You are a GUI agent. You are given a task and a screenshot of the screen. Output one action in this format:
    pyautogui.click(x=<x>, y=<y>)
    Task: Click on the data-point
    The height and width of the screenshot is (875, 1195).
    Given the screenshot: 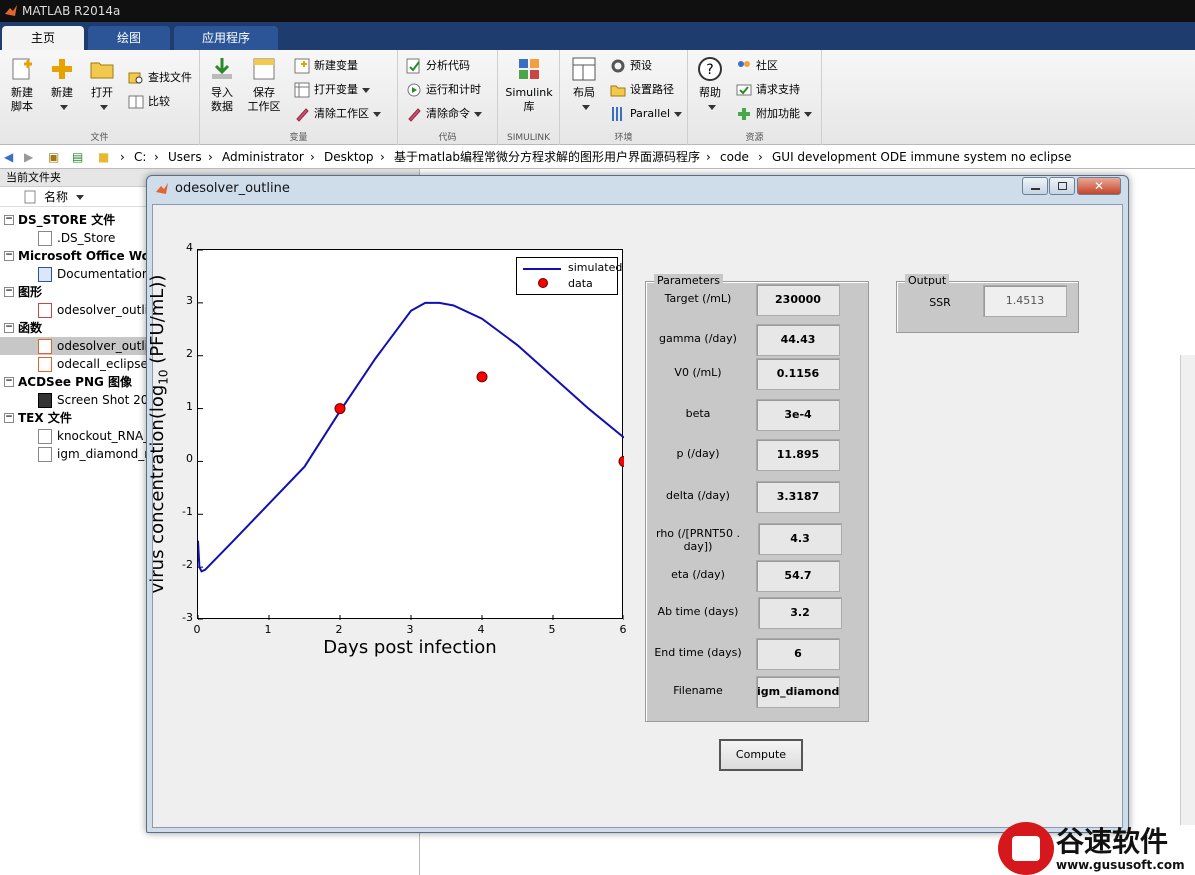 What is the action you would take?
    pyautogui.click(x=340, y=409)
    